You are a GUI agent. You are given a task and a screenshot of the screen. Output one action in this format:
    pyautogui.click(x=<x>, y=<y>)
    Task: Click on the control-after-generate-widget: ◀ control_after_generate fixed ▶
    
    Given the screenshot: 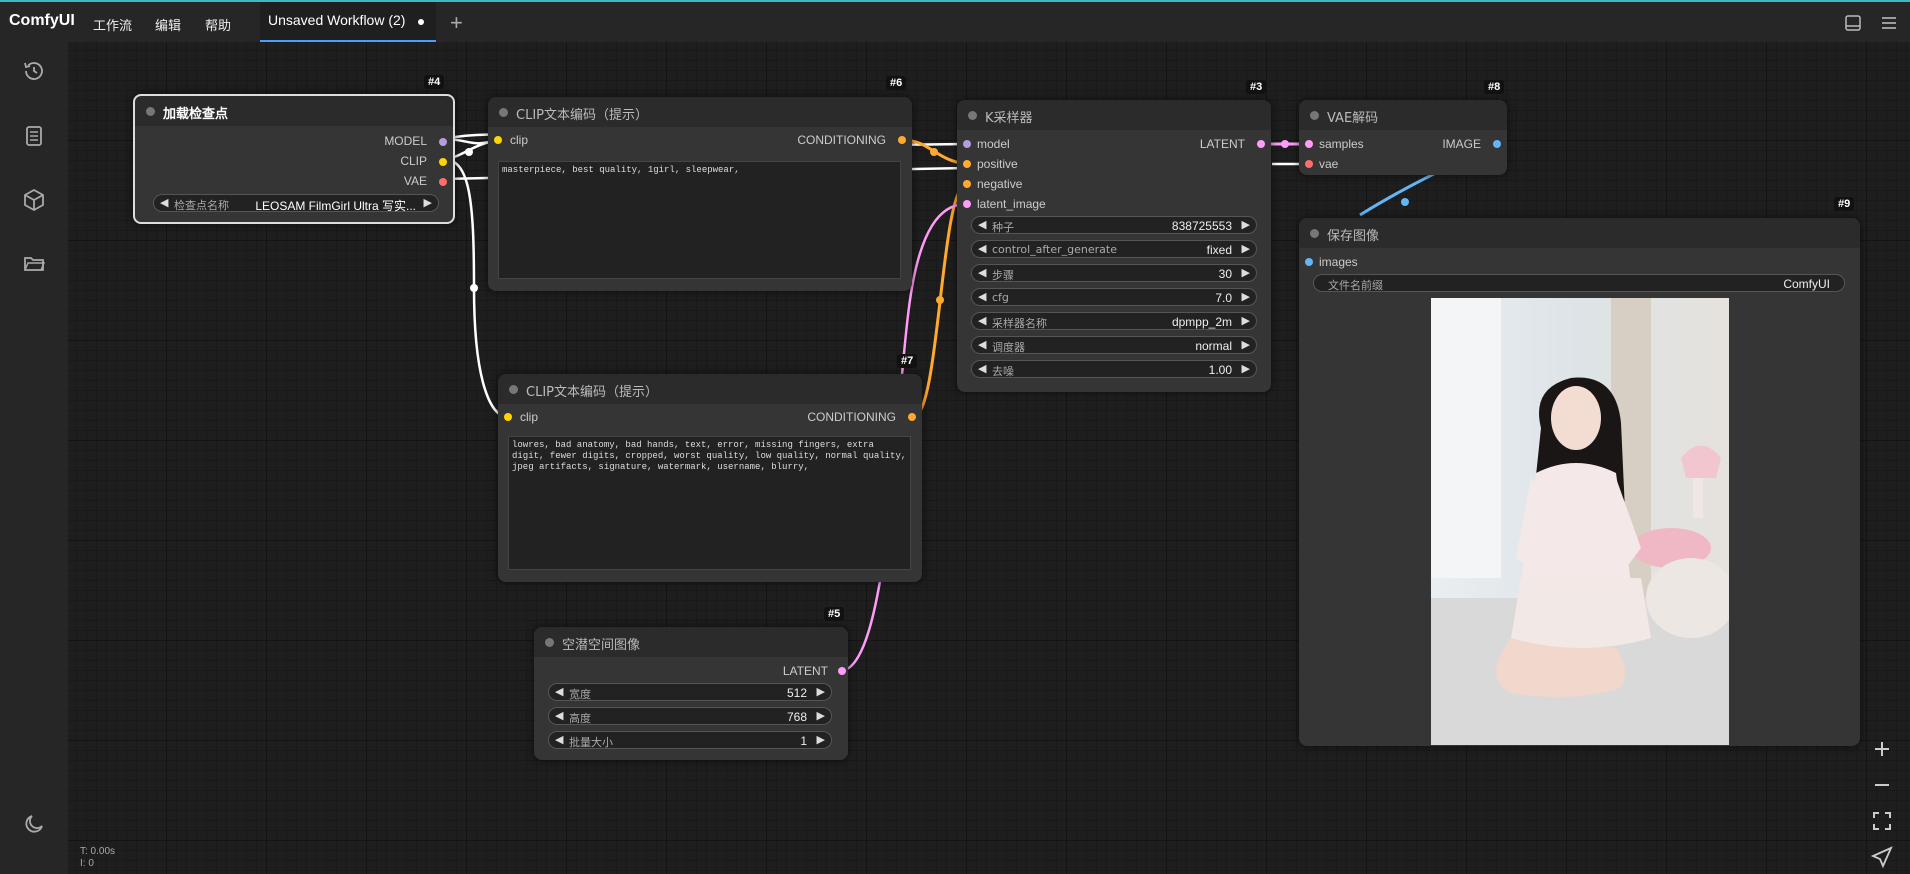 What is the action you would take?
    pyautogui.click(x=1114, y=249)
    